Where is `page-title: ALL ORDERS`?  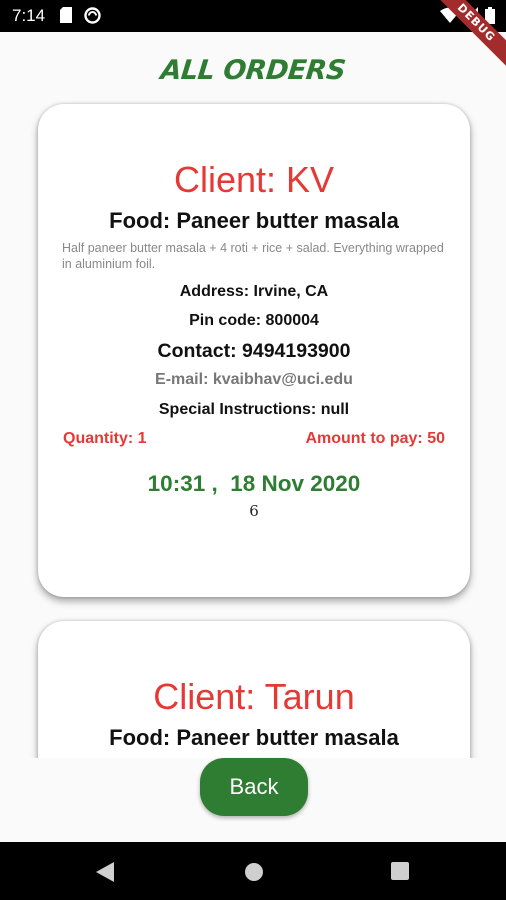 page-title: ALL ORDERS is located at coordinates (253, 70).